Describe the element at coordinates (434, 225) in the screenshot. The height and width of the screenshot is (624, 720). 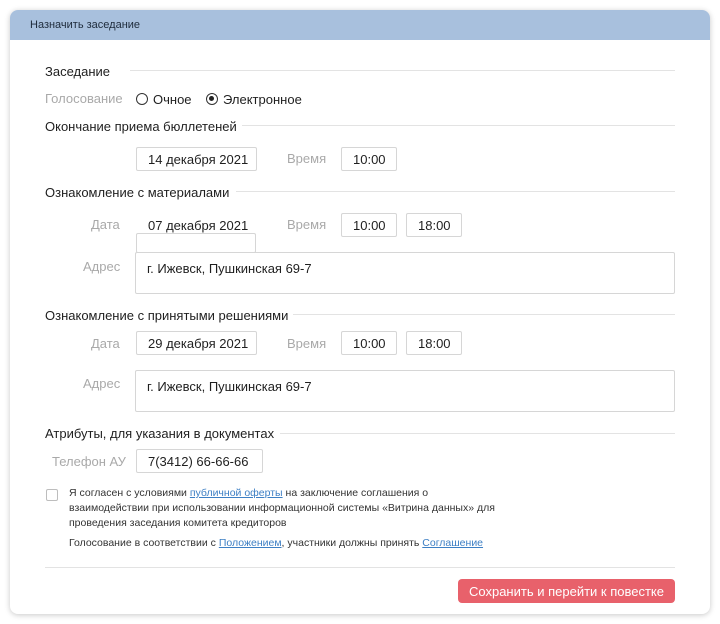
I see `materials-time-to-field: 18:00` at that location.